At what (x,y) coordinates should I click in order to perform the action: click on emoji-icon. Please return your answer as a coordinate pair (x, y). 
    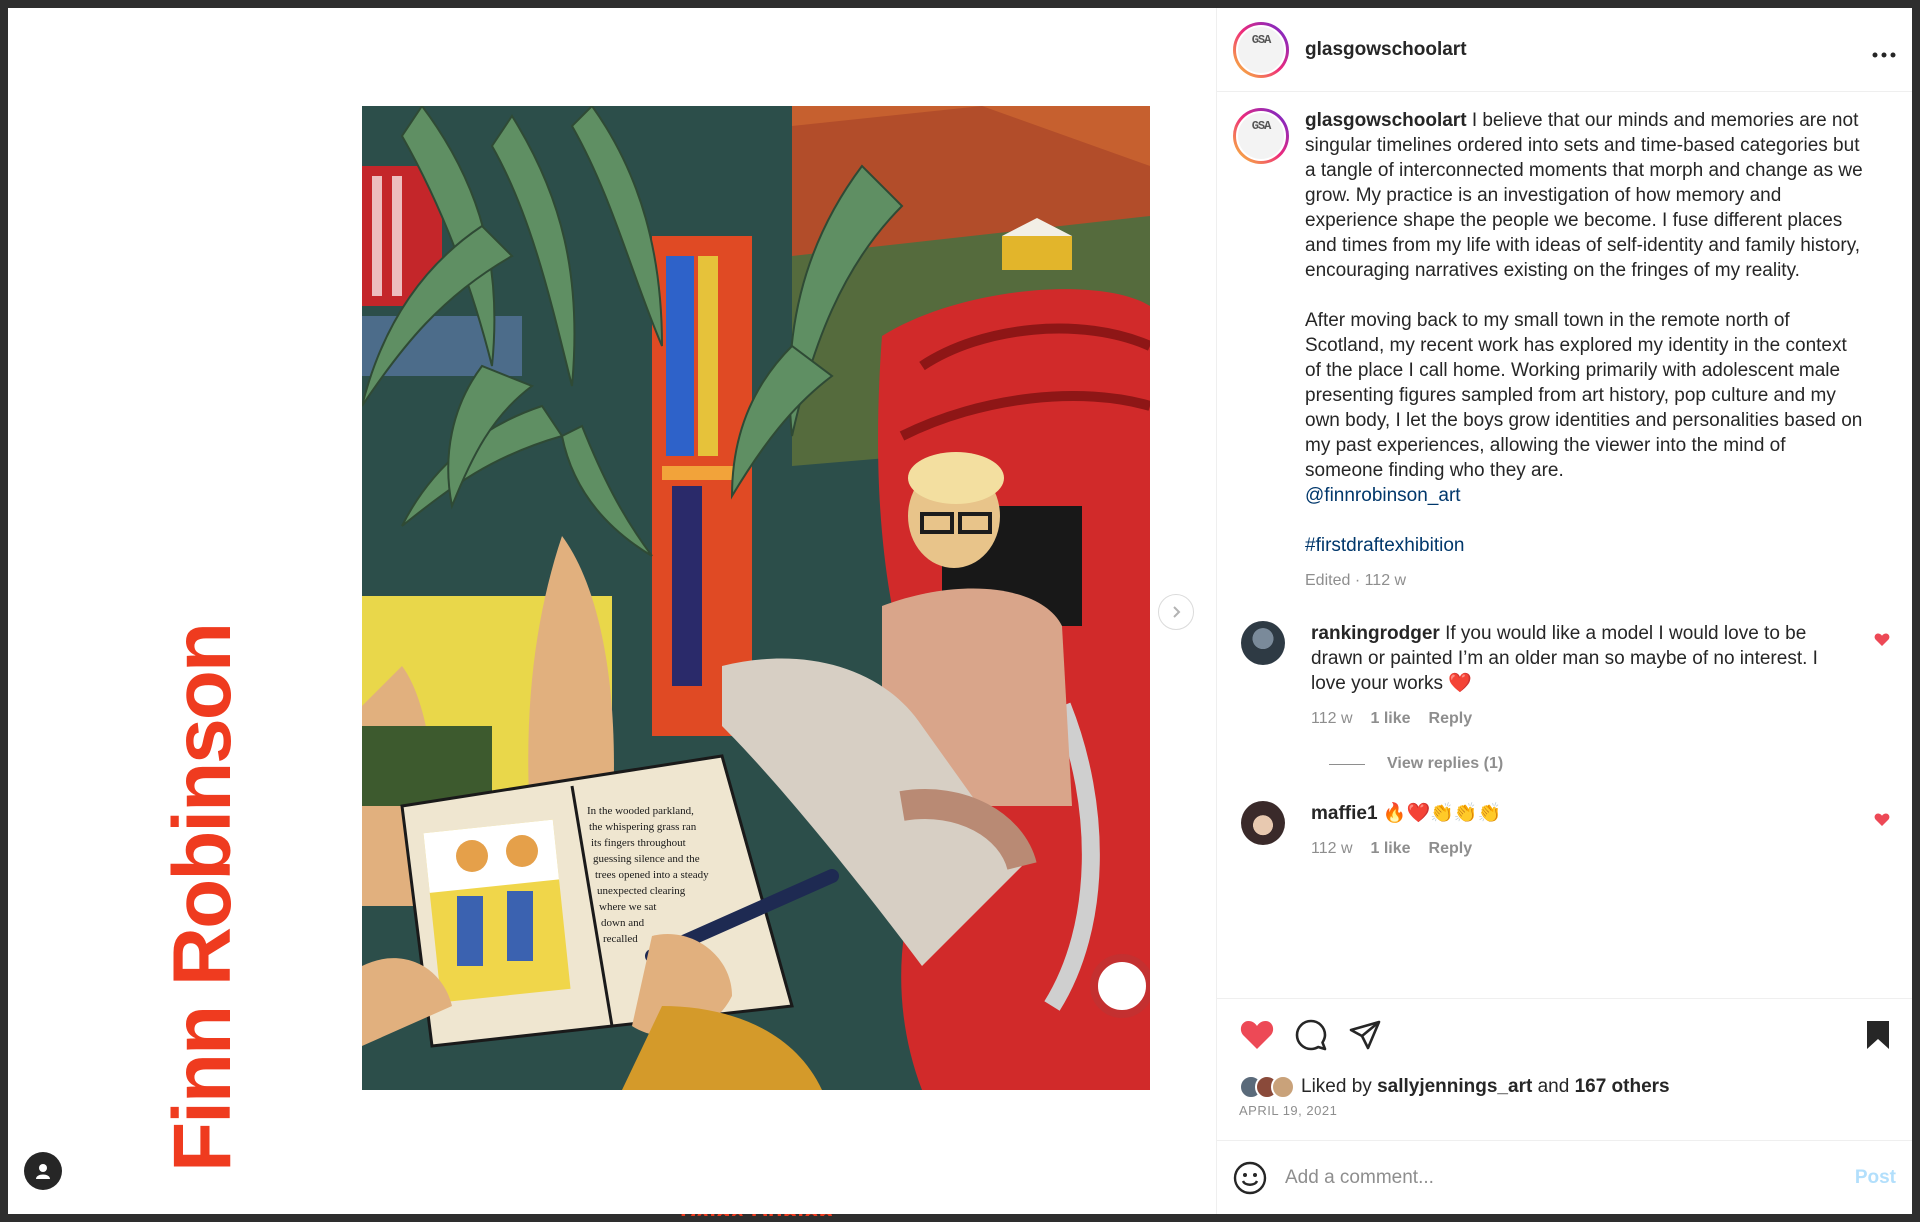
    Looking at the image, I should click on (1250, 1178).